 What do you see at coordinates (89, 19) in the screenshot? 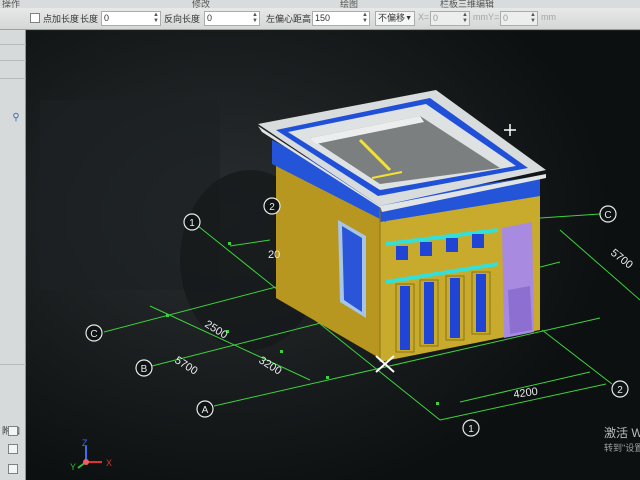
I see `length-label: 长度` at bounding box center [89, 19].